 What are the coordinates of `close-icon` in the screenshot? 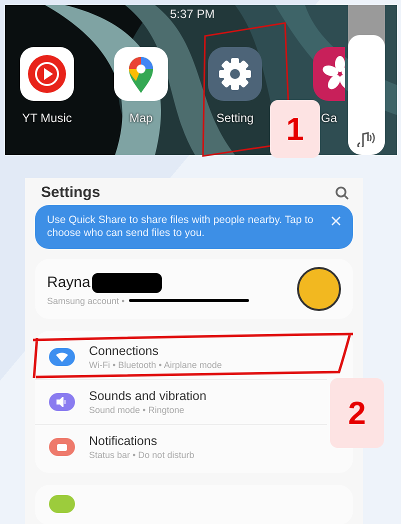 It's located at (336, 221).